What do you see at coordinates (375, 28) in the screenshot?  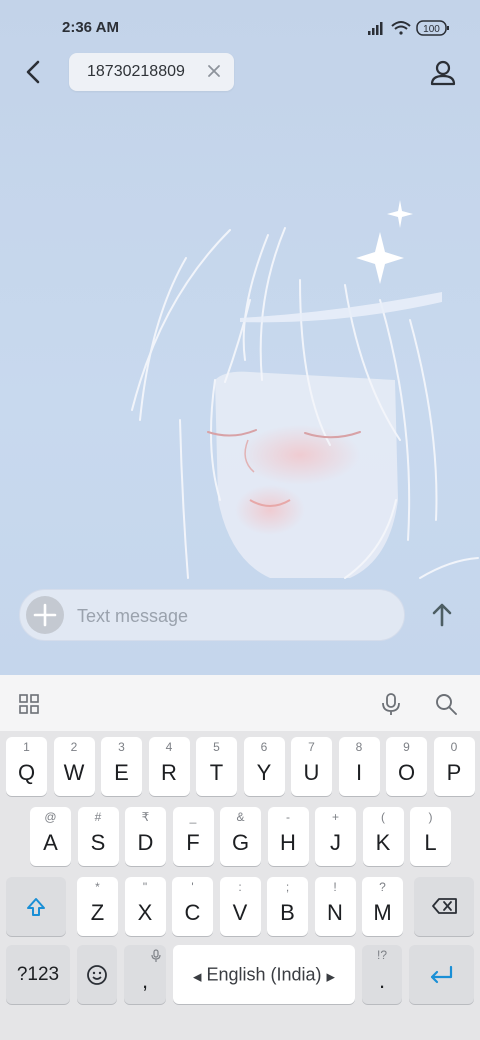 I see `signal-icon` at bounding box center [375, 28].